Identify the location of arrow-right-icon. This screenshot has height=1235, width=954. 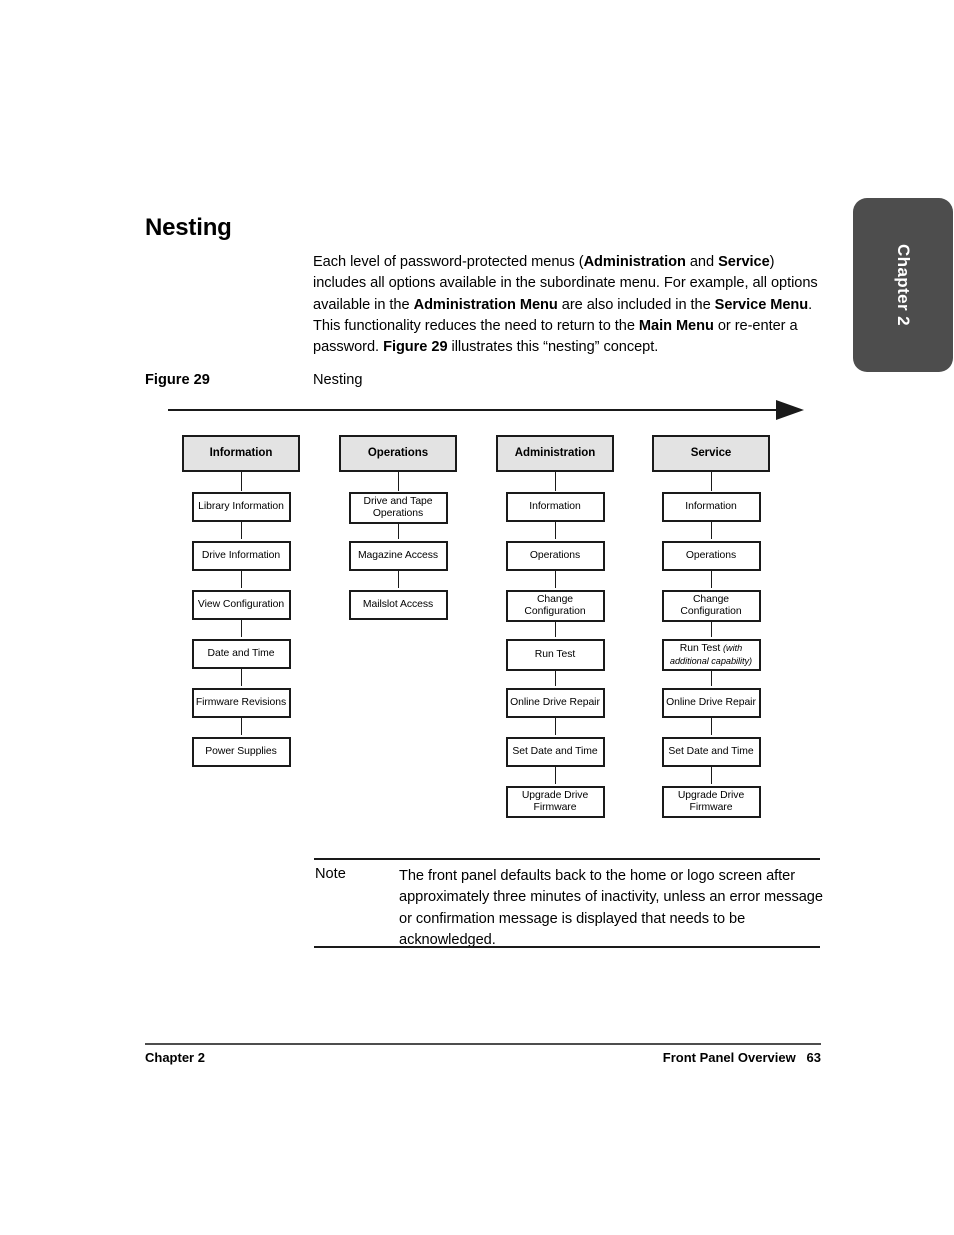
(790, 410).